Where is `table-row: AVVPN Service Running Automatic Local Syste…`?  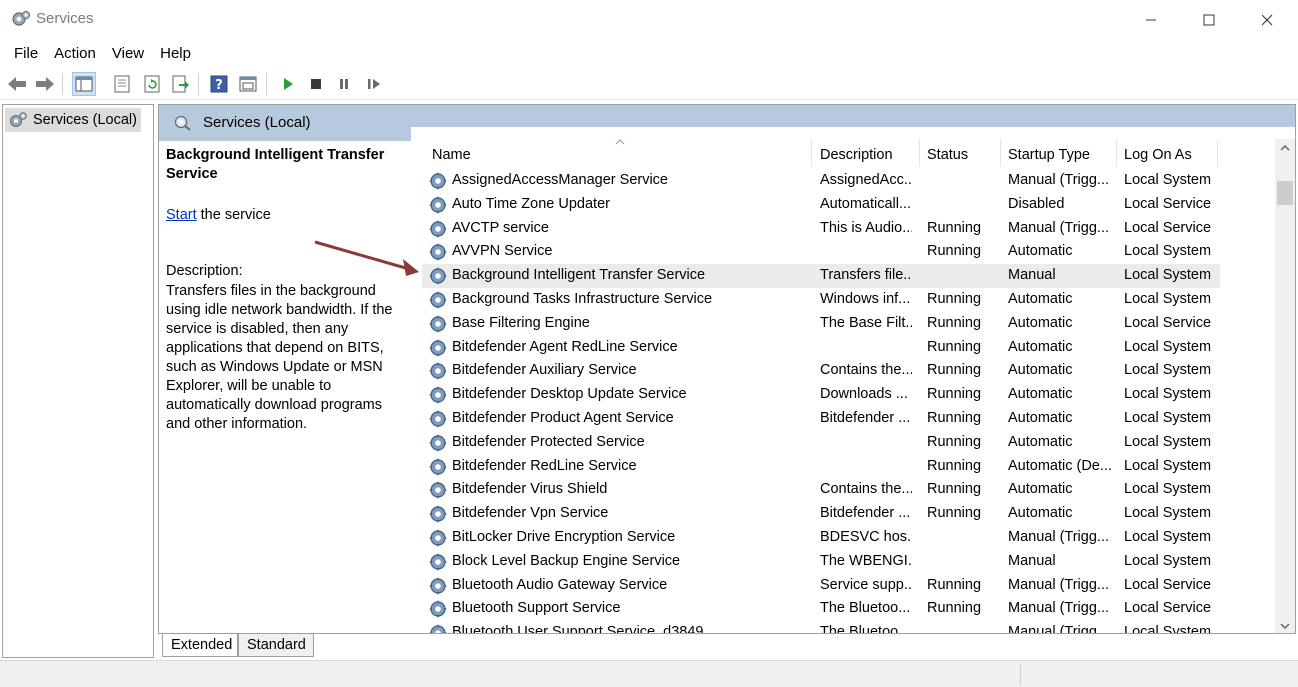 table-row: AVVPN Service Running Automatic Local Syste… is located at coordinates (821, 252).